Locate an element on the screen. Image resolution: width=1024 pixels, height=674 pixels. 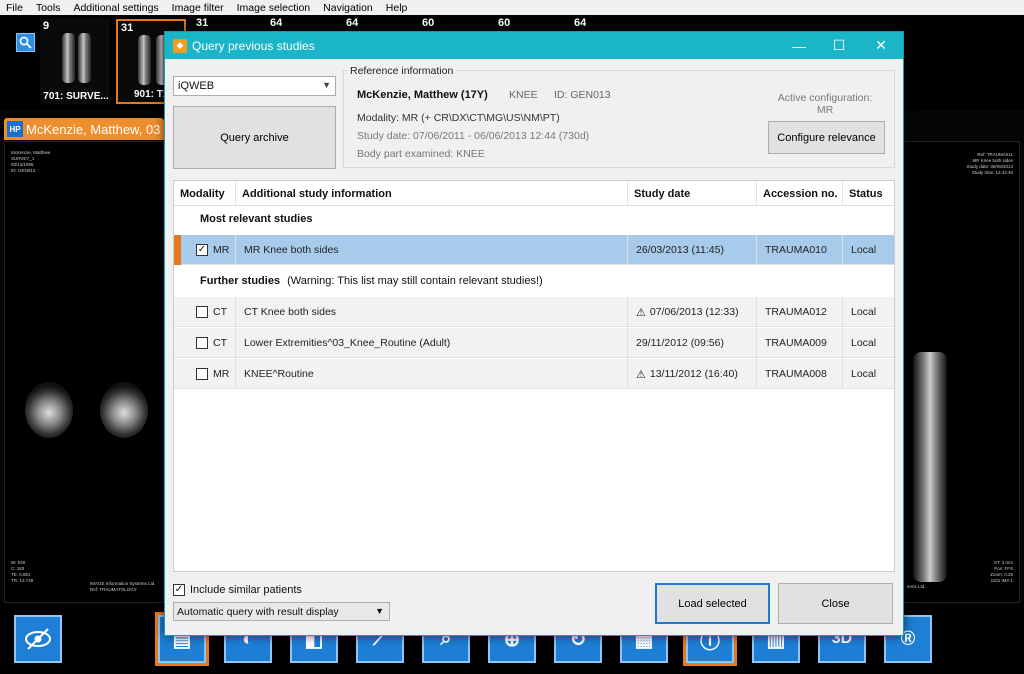
accession-cell: TRAUMA008 is located at coordinates (800, 374).